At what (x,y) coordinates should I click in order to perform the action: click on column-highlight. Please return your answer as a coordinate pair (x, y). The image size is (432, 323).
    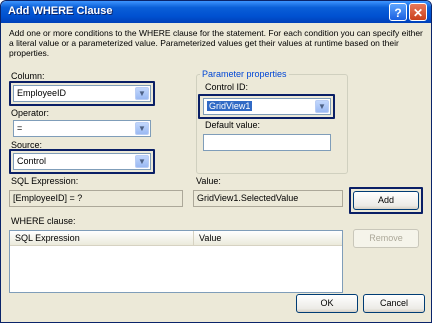
    Looking at the image, I should click on (82, 93).